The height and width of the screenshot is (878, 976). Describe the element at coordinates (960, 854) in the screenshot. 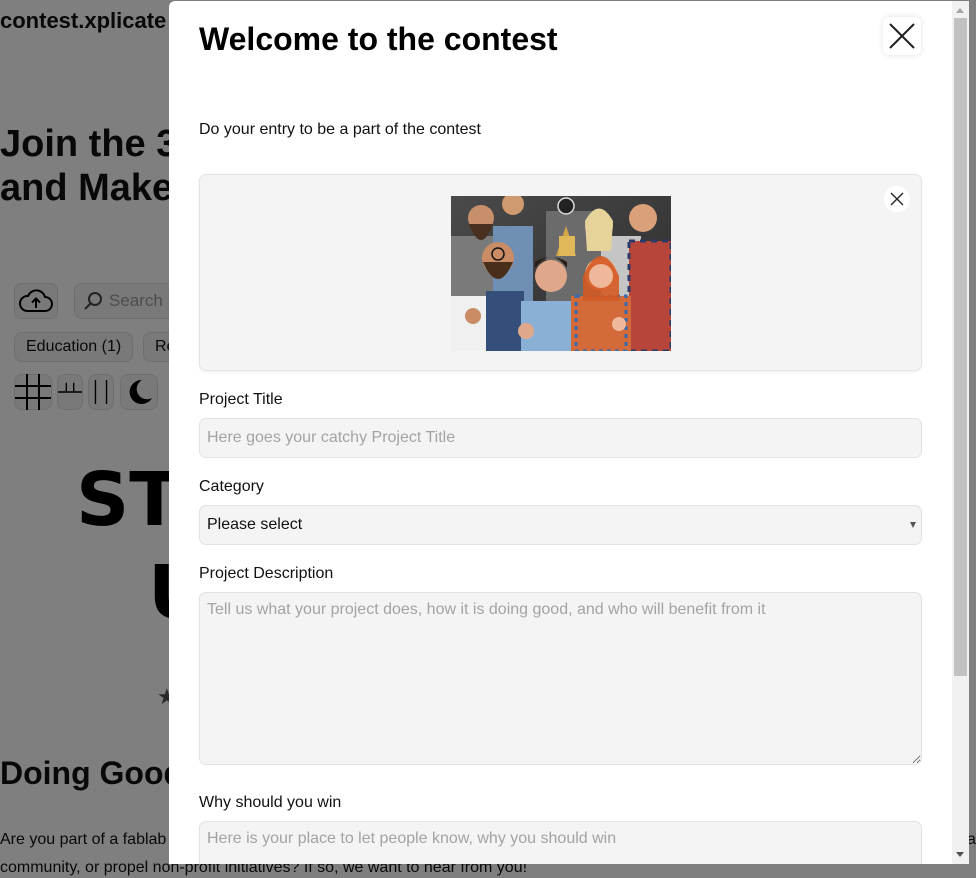

I see `scroll-down-arrow-icon` at that location.